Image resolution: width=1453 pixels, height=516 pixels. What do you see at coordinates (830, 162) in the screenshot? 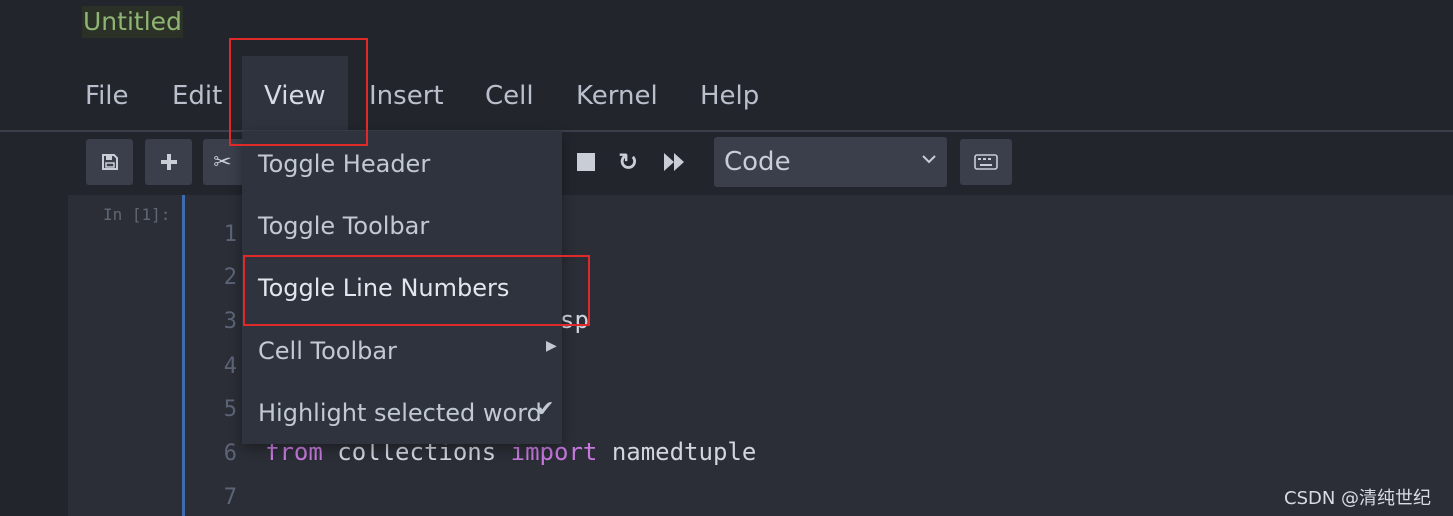
I see `cell-type-select: Code` at bounding box center [830, 162].